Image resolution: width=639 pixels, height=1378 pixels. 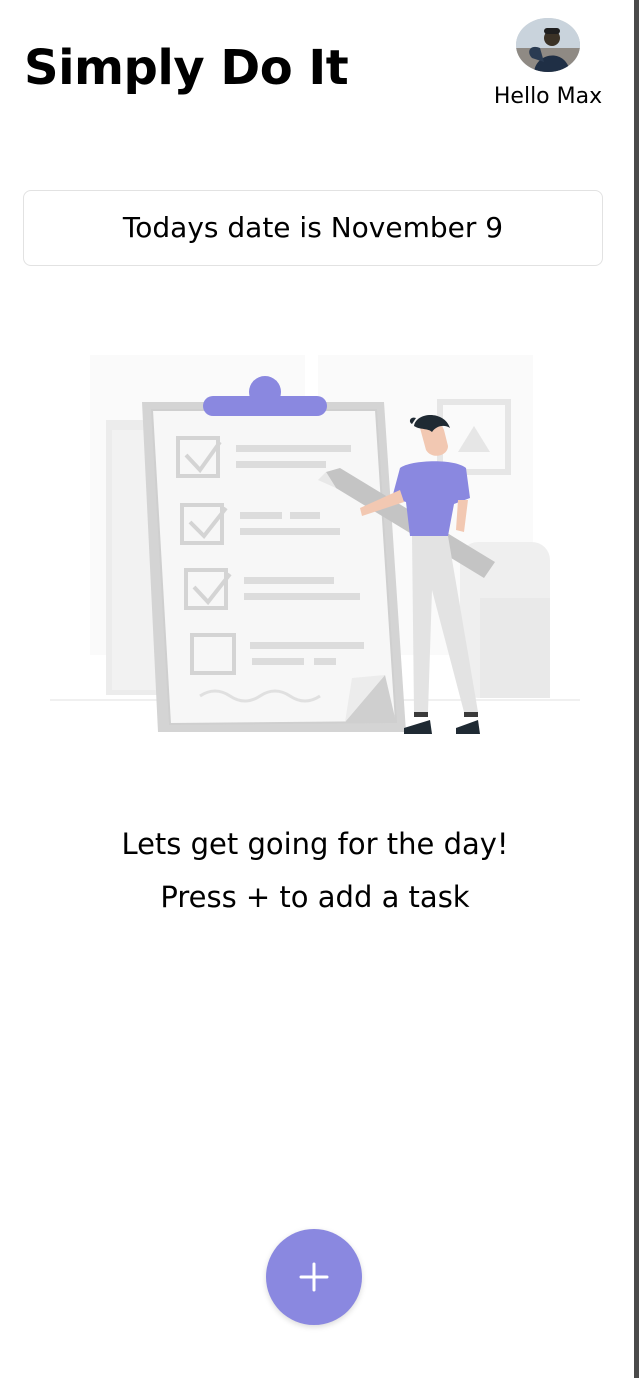 What do you see at coordinates (186, 68) in the screenshot?
I see `app-title: Simply Do It` at bounding box center [186, 68].